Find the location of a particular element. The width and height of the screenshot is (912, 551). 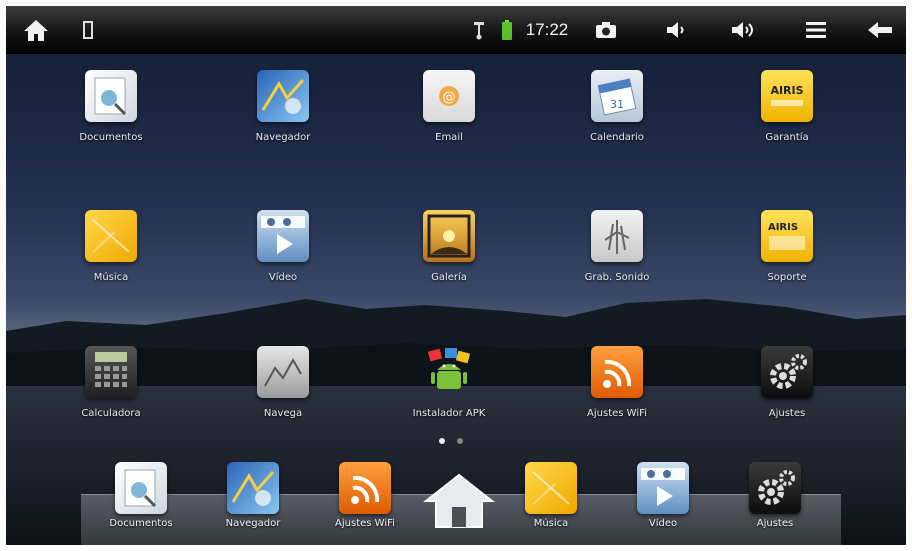

app-calculadora: Calculadora is located at coordinates (111, 382).